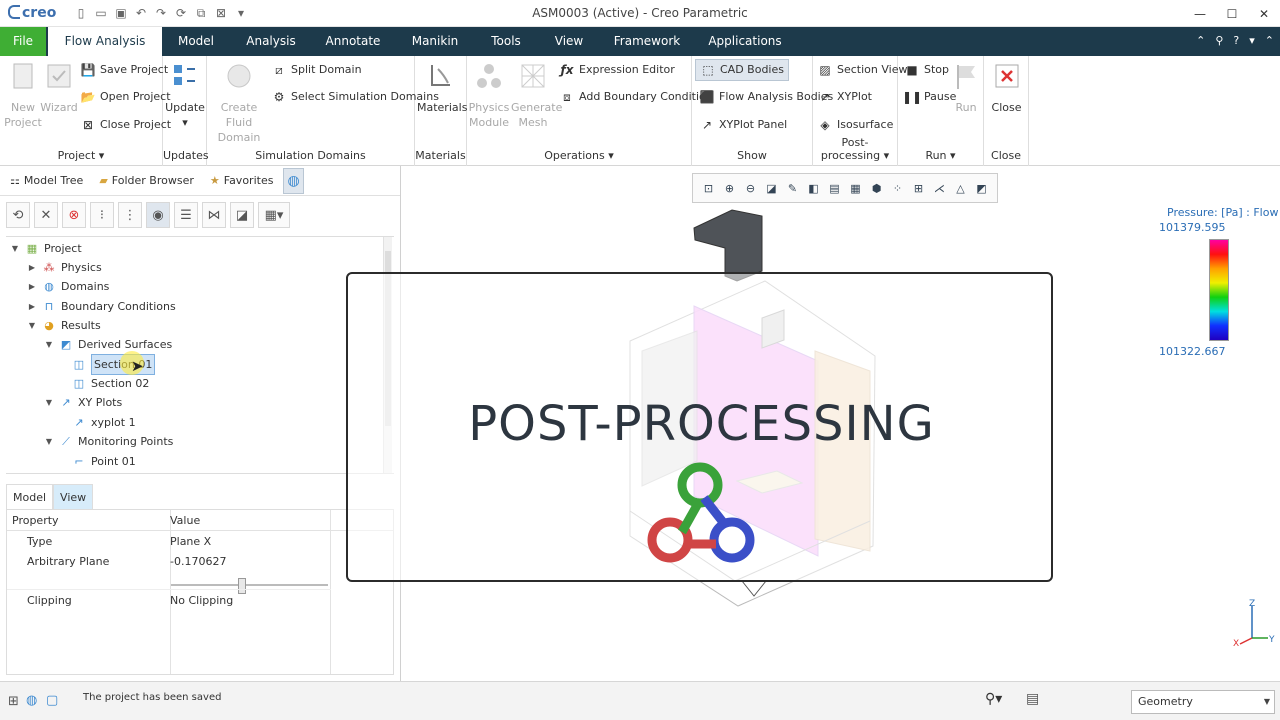  I want to click on group-label-run: Run ▾, so click(940, 155).